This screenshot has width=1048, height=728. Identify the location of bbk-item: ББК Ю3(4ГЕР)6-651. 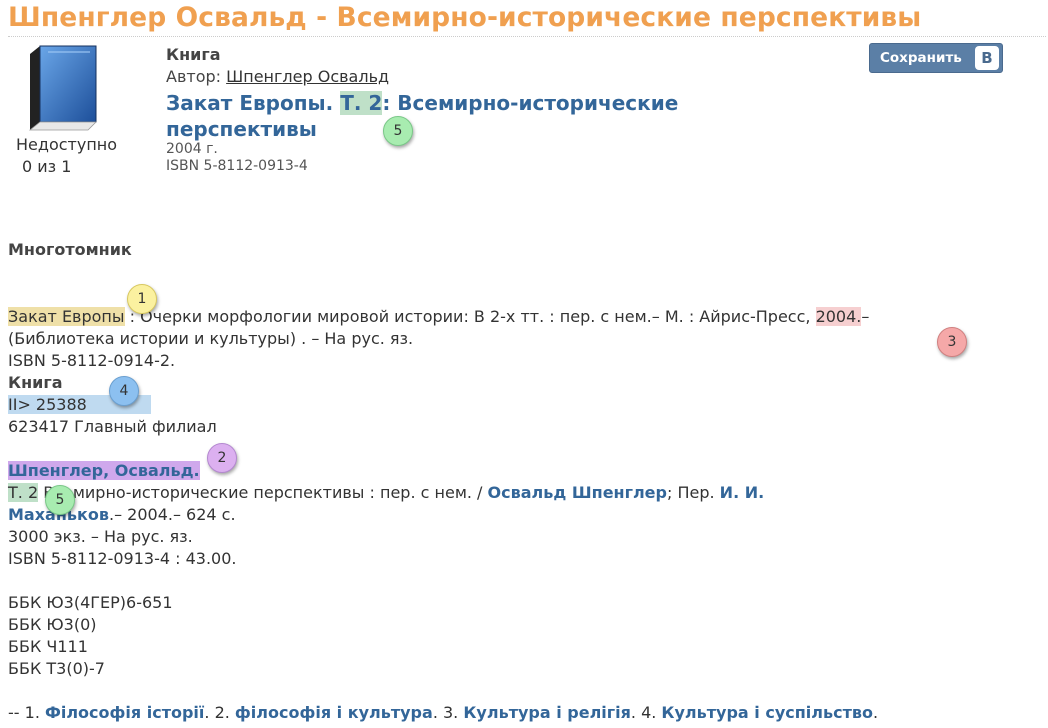
(90, 602).